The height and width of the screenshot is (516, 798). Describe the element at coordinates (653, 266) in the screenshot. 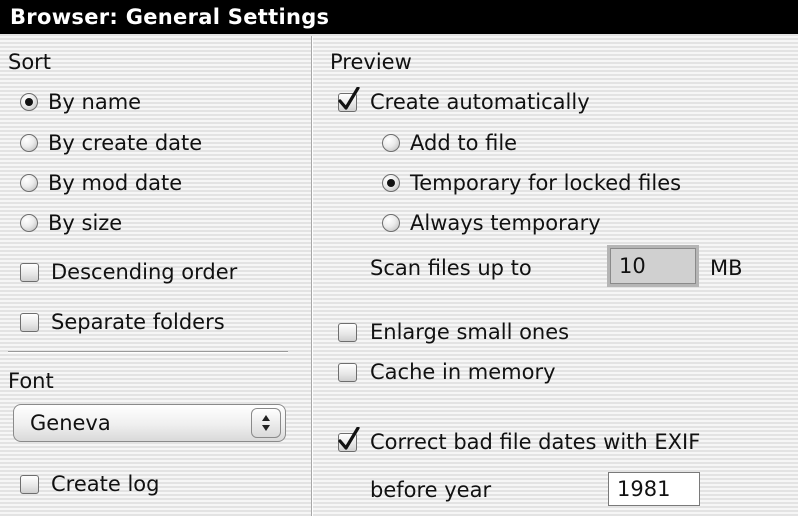

I see `scan-size-input: 10` at that location.